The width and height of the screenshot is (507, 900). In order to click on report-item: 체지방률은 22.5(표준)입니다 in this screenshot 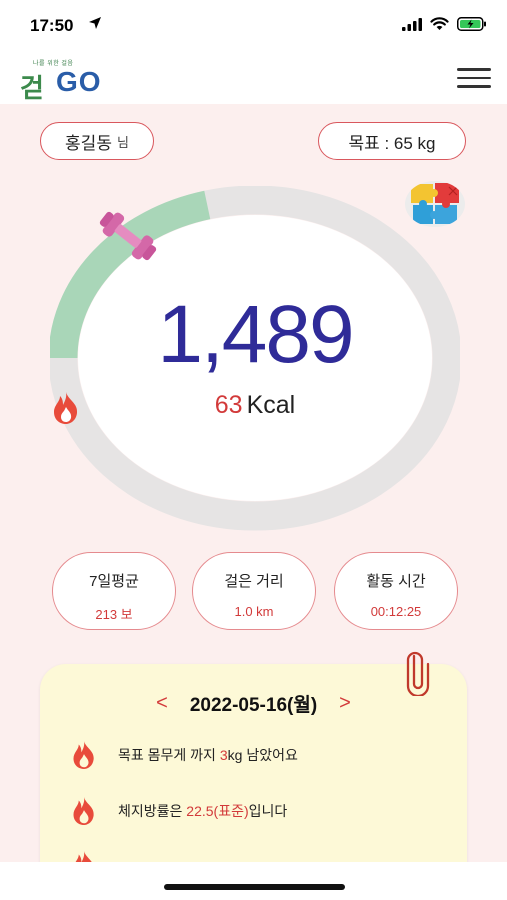, I will do `click(178, 811)`.